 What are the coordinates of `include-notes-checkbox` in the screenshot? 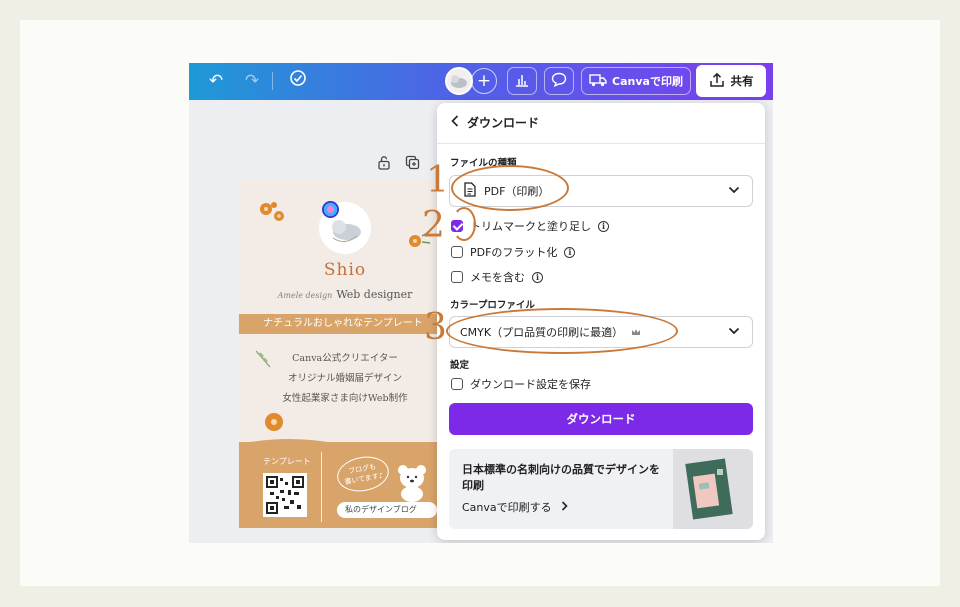 It's located at (457, 277).